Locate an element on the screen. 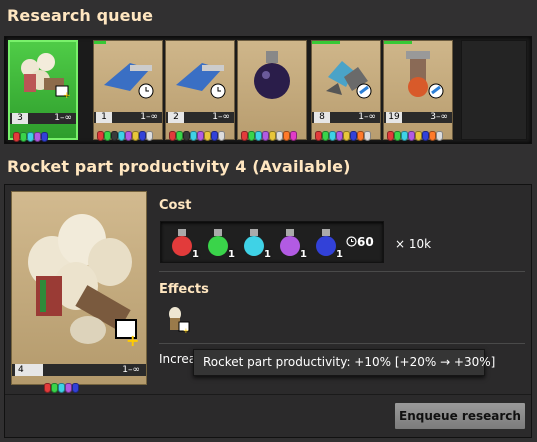 The image size is (537, 442). mining-icon is located at coordinates (349, 80).